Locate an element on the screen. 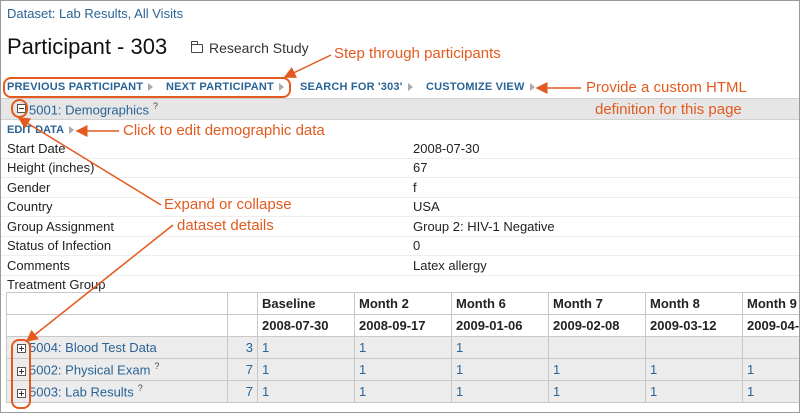 The image size is (800, 413). visit-header: Month 2 is located at coordinates (403, 303).